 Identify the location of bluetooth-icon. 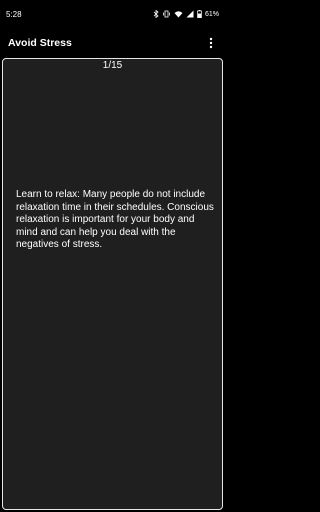
(156, 14).